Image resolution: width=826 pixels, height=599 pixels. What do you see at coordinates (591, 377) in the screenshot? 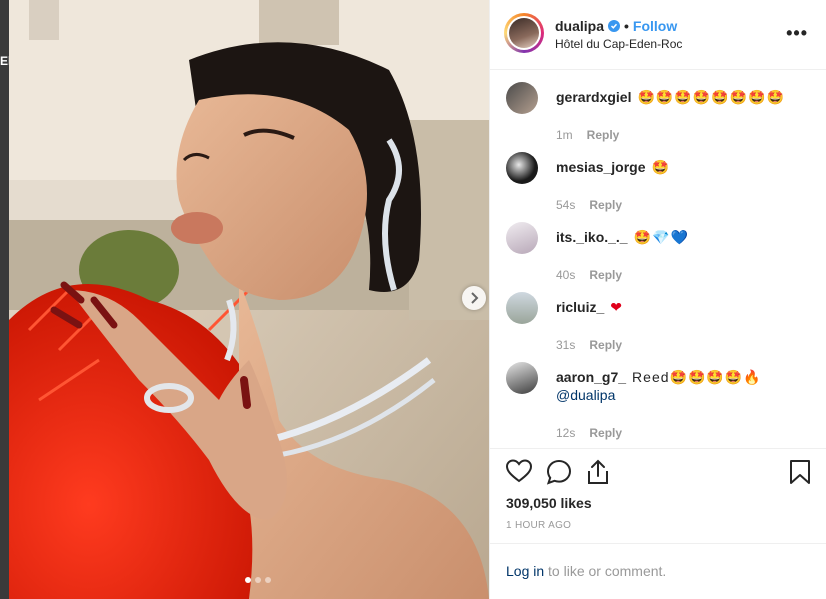
I see `comment-username: aaron_g7_` at bounding box center [591, 377].